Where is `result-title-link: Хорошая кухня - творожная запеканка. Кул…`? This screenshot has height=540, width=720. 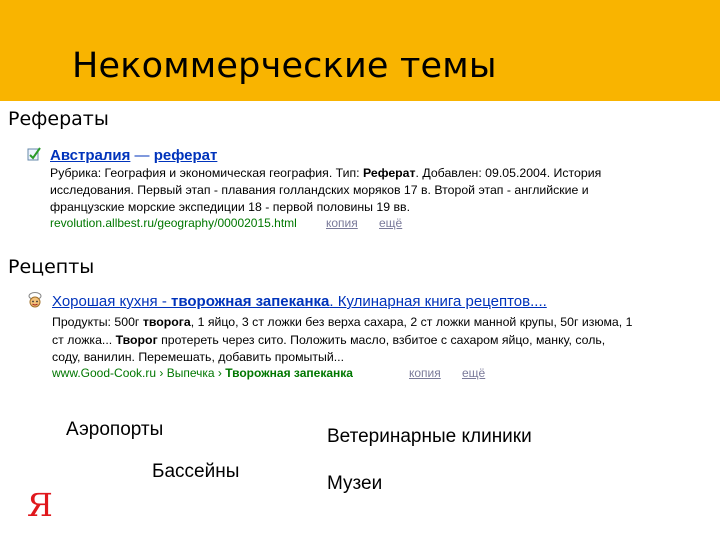 result-title-link: Хорошая кухня - творожная запеканка. Кул… is located at coordinates (299, 301).